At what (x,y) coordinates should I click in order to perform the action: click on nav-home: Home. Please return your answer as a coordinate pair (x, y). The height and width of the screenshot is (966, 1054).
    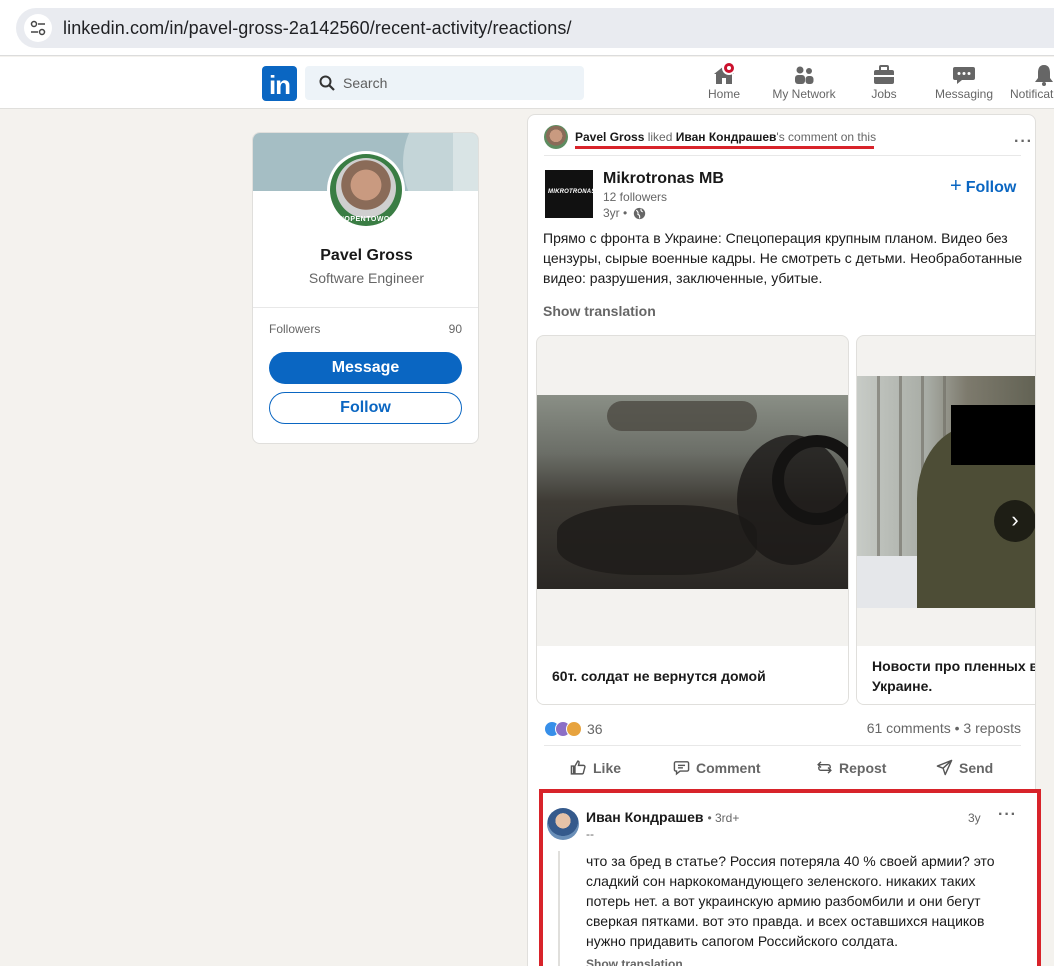
    Looking at the image, I should click on (724, 84).